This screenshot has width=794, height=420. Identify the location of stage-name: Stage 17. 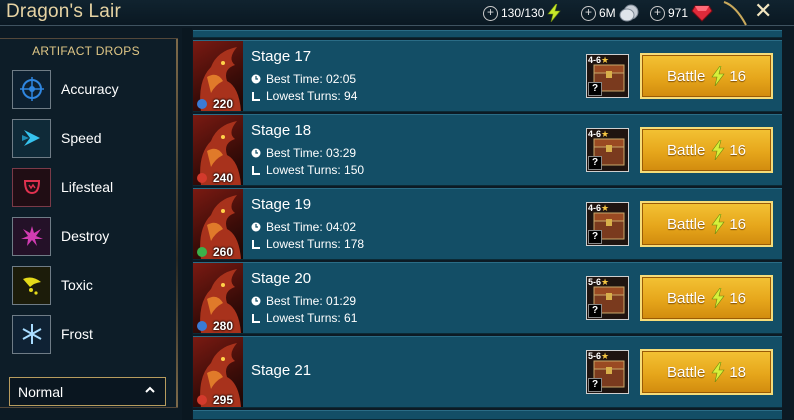
(281, 56).